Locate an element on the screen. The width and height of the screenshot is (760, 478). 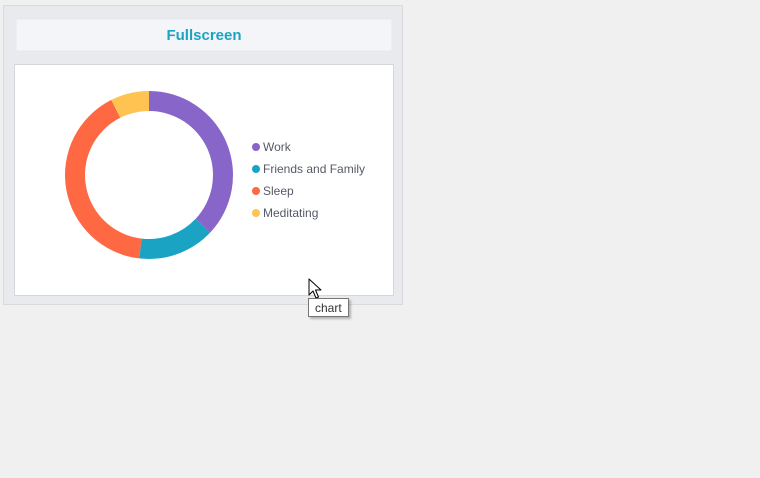
donut-slice-friends-and-family is located at coordinates (175, 238).